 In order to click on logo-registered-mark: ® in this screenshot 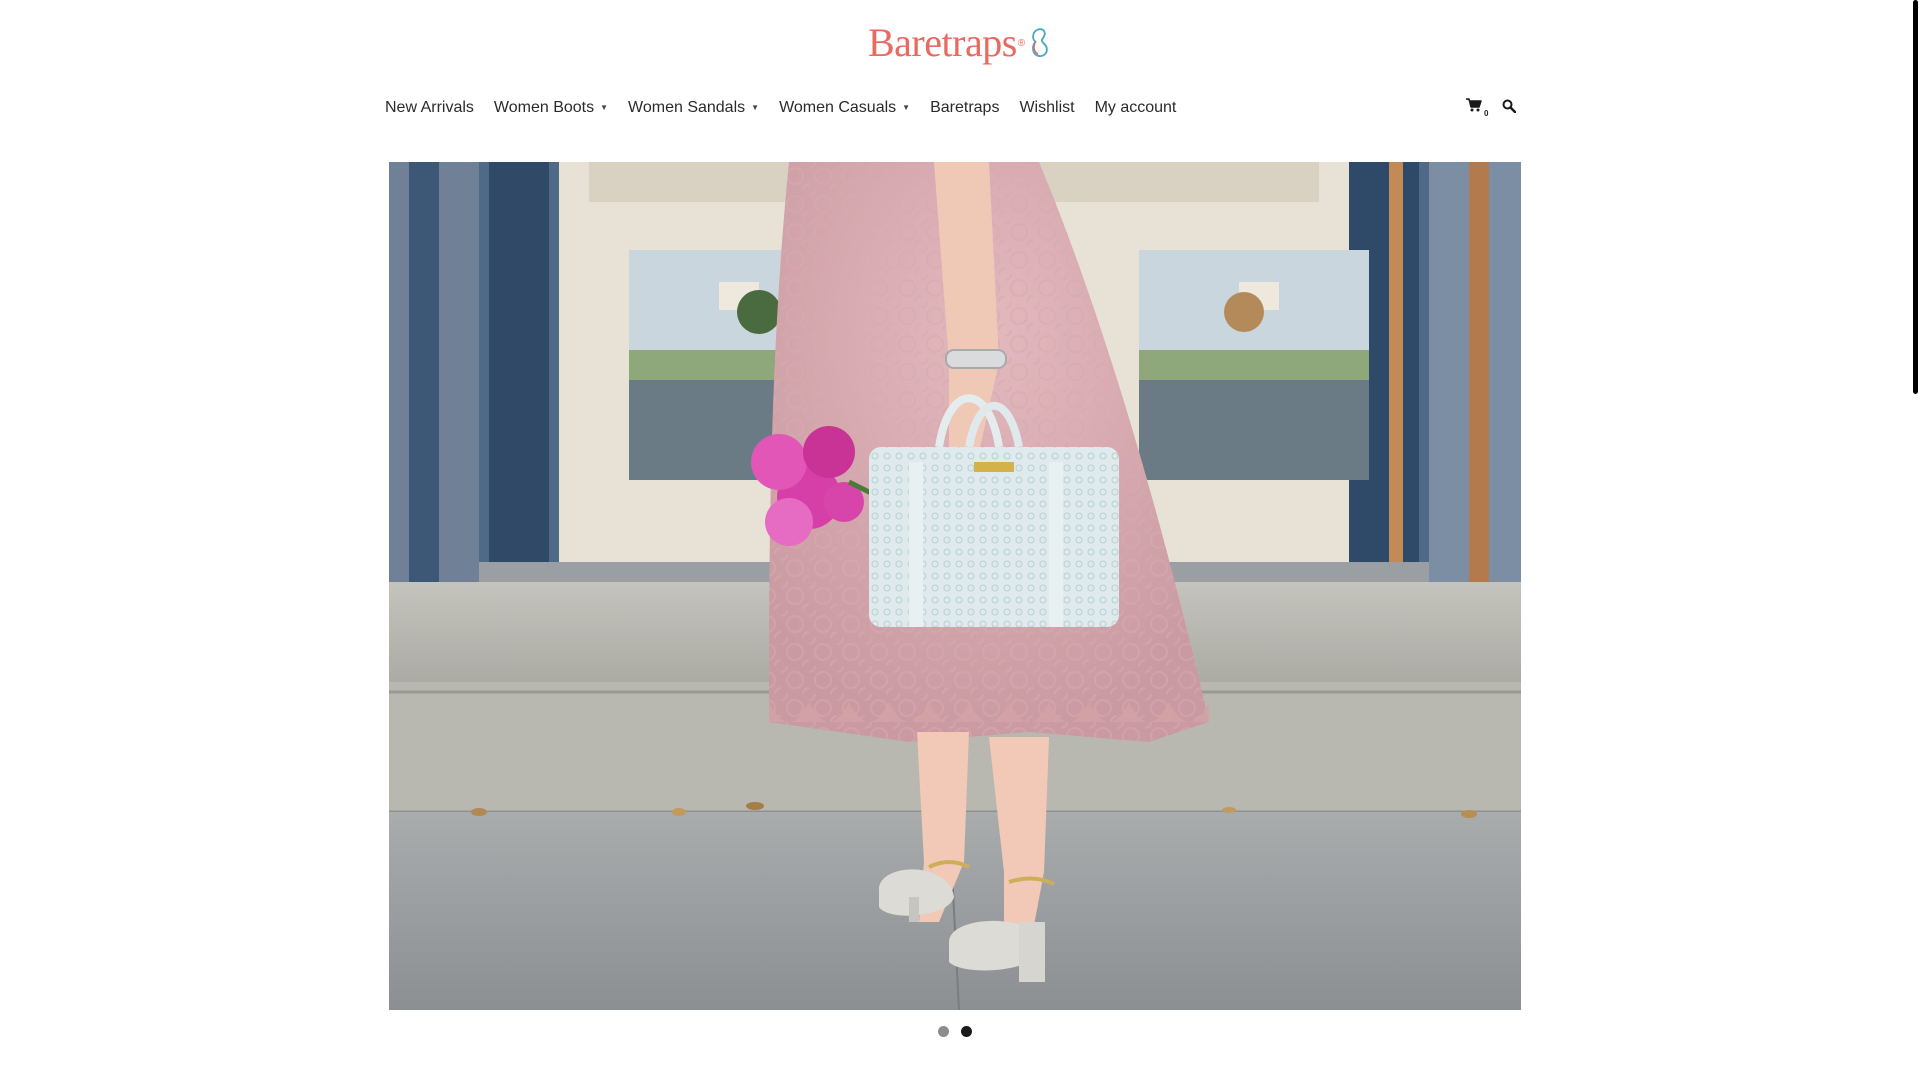, I will do `click(1021, 43)`.